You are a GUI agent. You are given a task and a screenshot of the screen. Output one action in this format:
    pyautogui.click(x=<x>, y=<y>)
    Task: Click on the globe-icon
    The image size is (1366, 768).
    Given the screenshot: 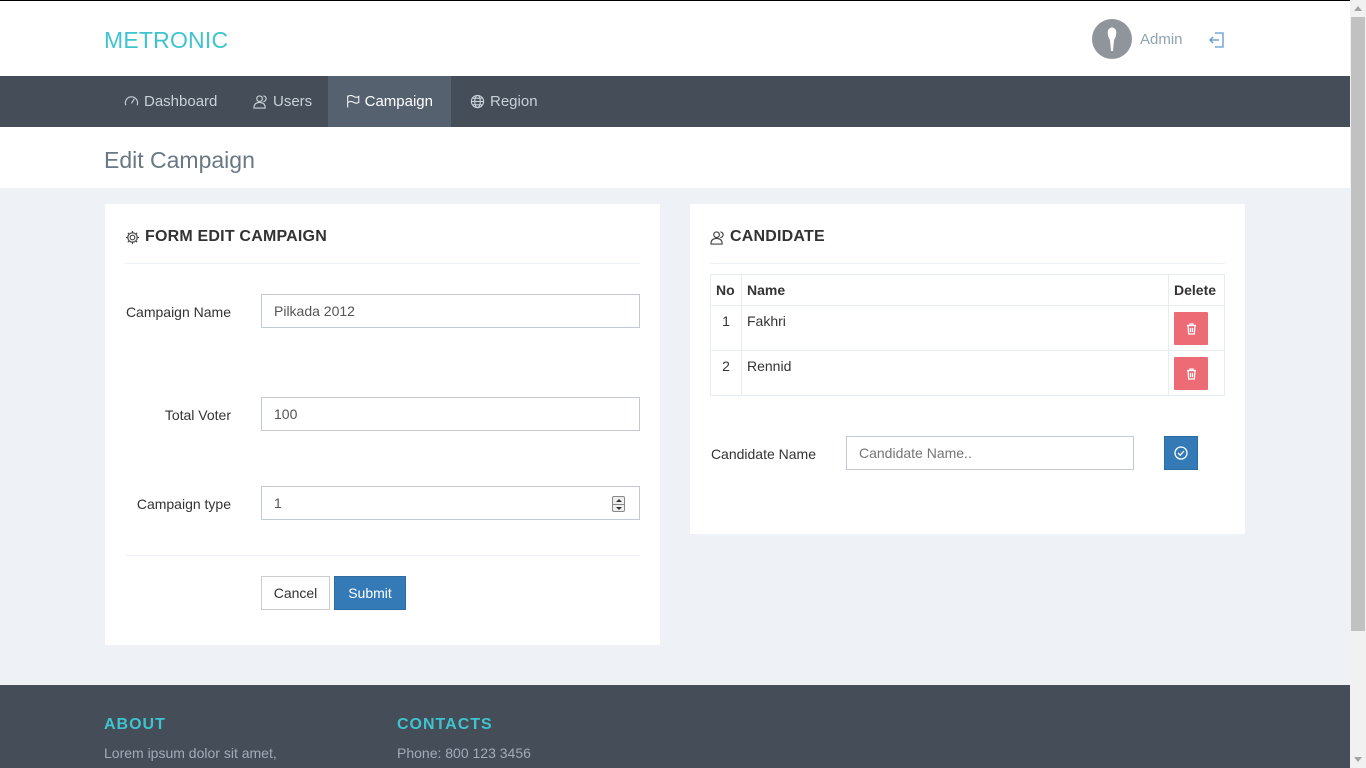 What is the action you would take?
    pyautogui.click(x=477, y=101)
    